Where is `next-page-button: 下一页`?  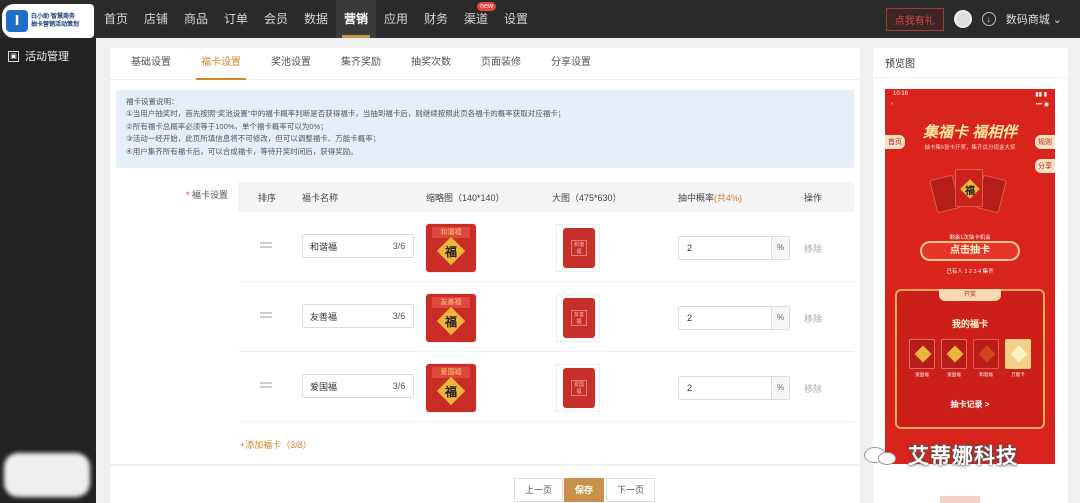
next-page-button: 下一页 is located at coordinates (631, 490).